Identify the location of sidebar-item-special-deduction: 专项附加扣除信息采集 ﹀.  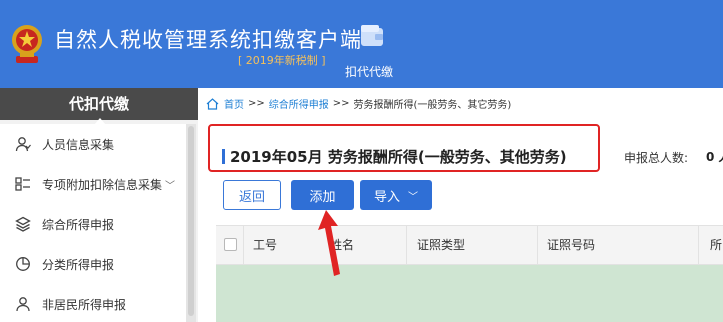
(93, 184).